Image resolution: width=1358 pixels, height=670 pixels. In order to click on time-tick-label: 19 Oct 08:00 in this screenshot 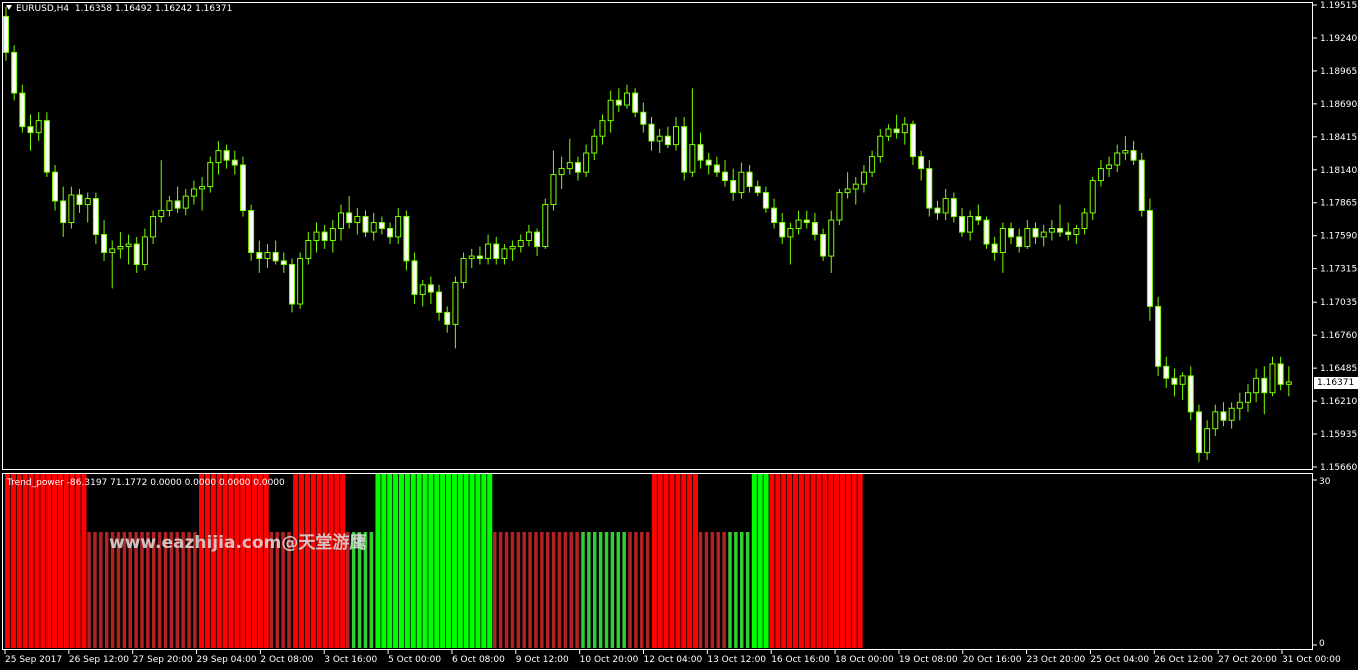, I will do `click(928, 660)`.